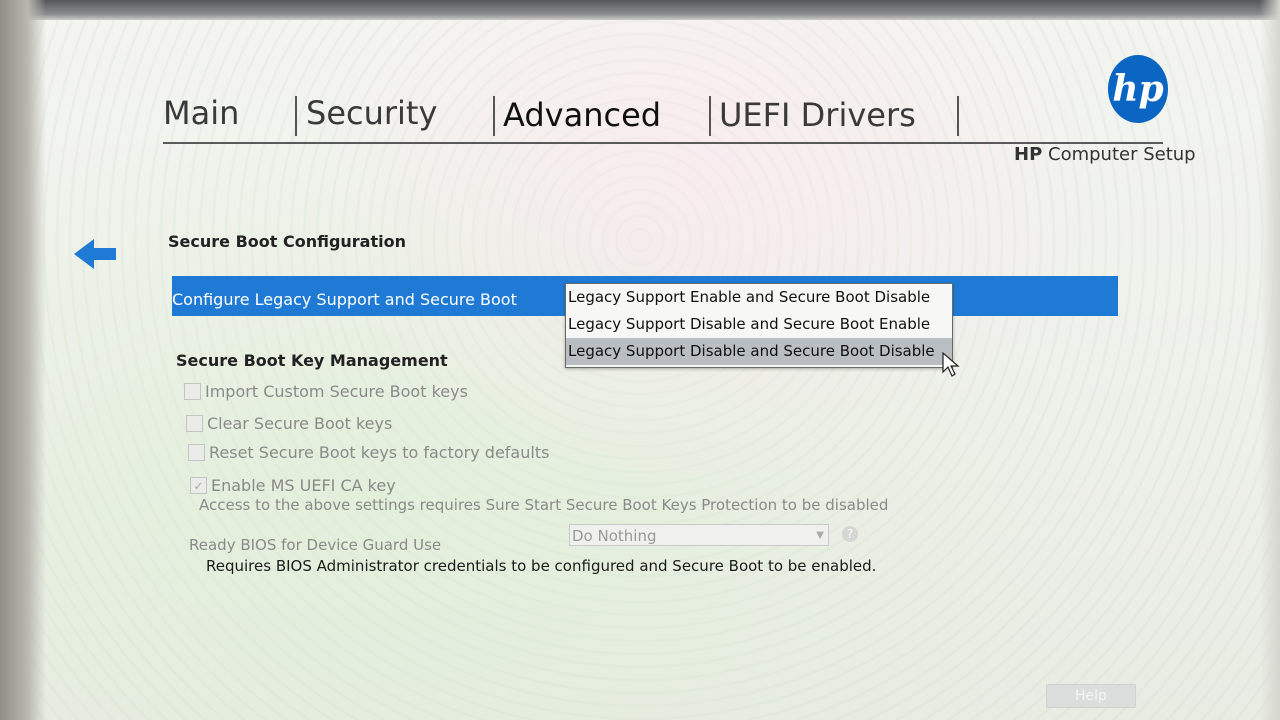 The height and width of the screenshot is (720, 1280). I want to click on tab-main: Main, so click(201, 113).